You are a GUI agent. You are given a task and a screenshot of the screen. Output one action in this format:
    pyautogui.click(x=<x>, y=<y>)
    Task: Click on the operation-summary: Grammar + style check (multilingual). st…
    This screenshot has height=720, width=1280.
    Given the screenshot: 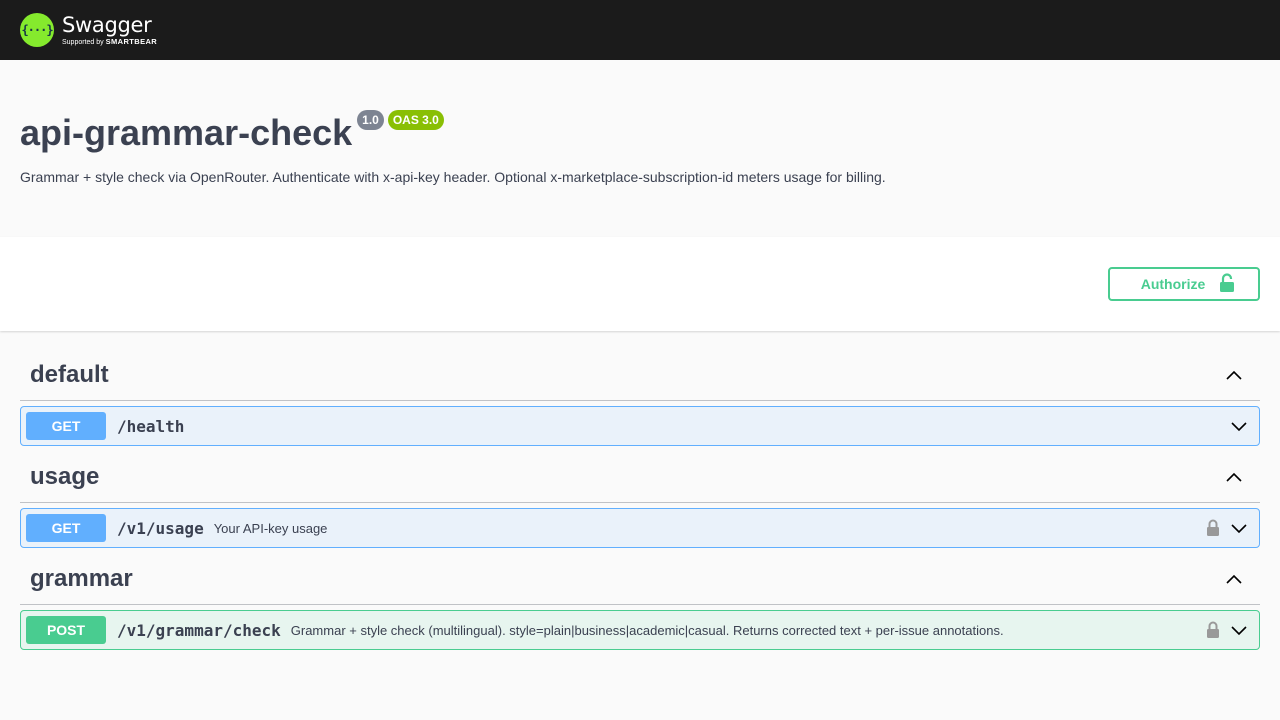 What is the action you would take?
    pyautogui.click(x=647, y=630)
    